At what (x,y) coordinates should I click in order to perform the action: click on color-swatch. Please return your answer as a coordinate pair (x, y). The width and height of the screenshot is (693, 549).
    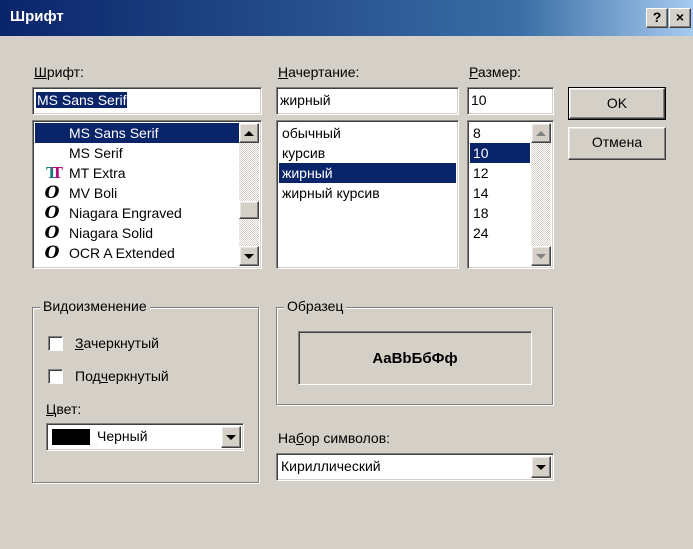
    Looking at the image, I should click on (71, 437).